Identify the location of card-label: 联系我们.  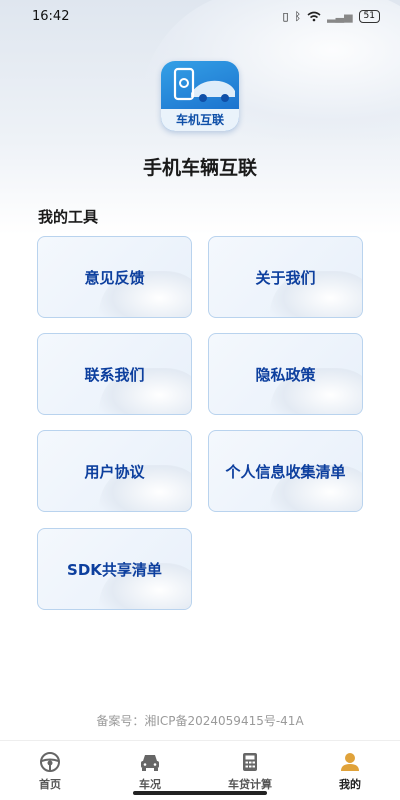
(114, 374).